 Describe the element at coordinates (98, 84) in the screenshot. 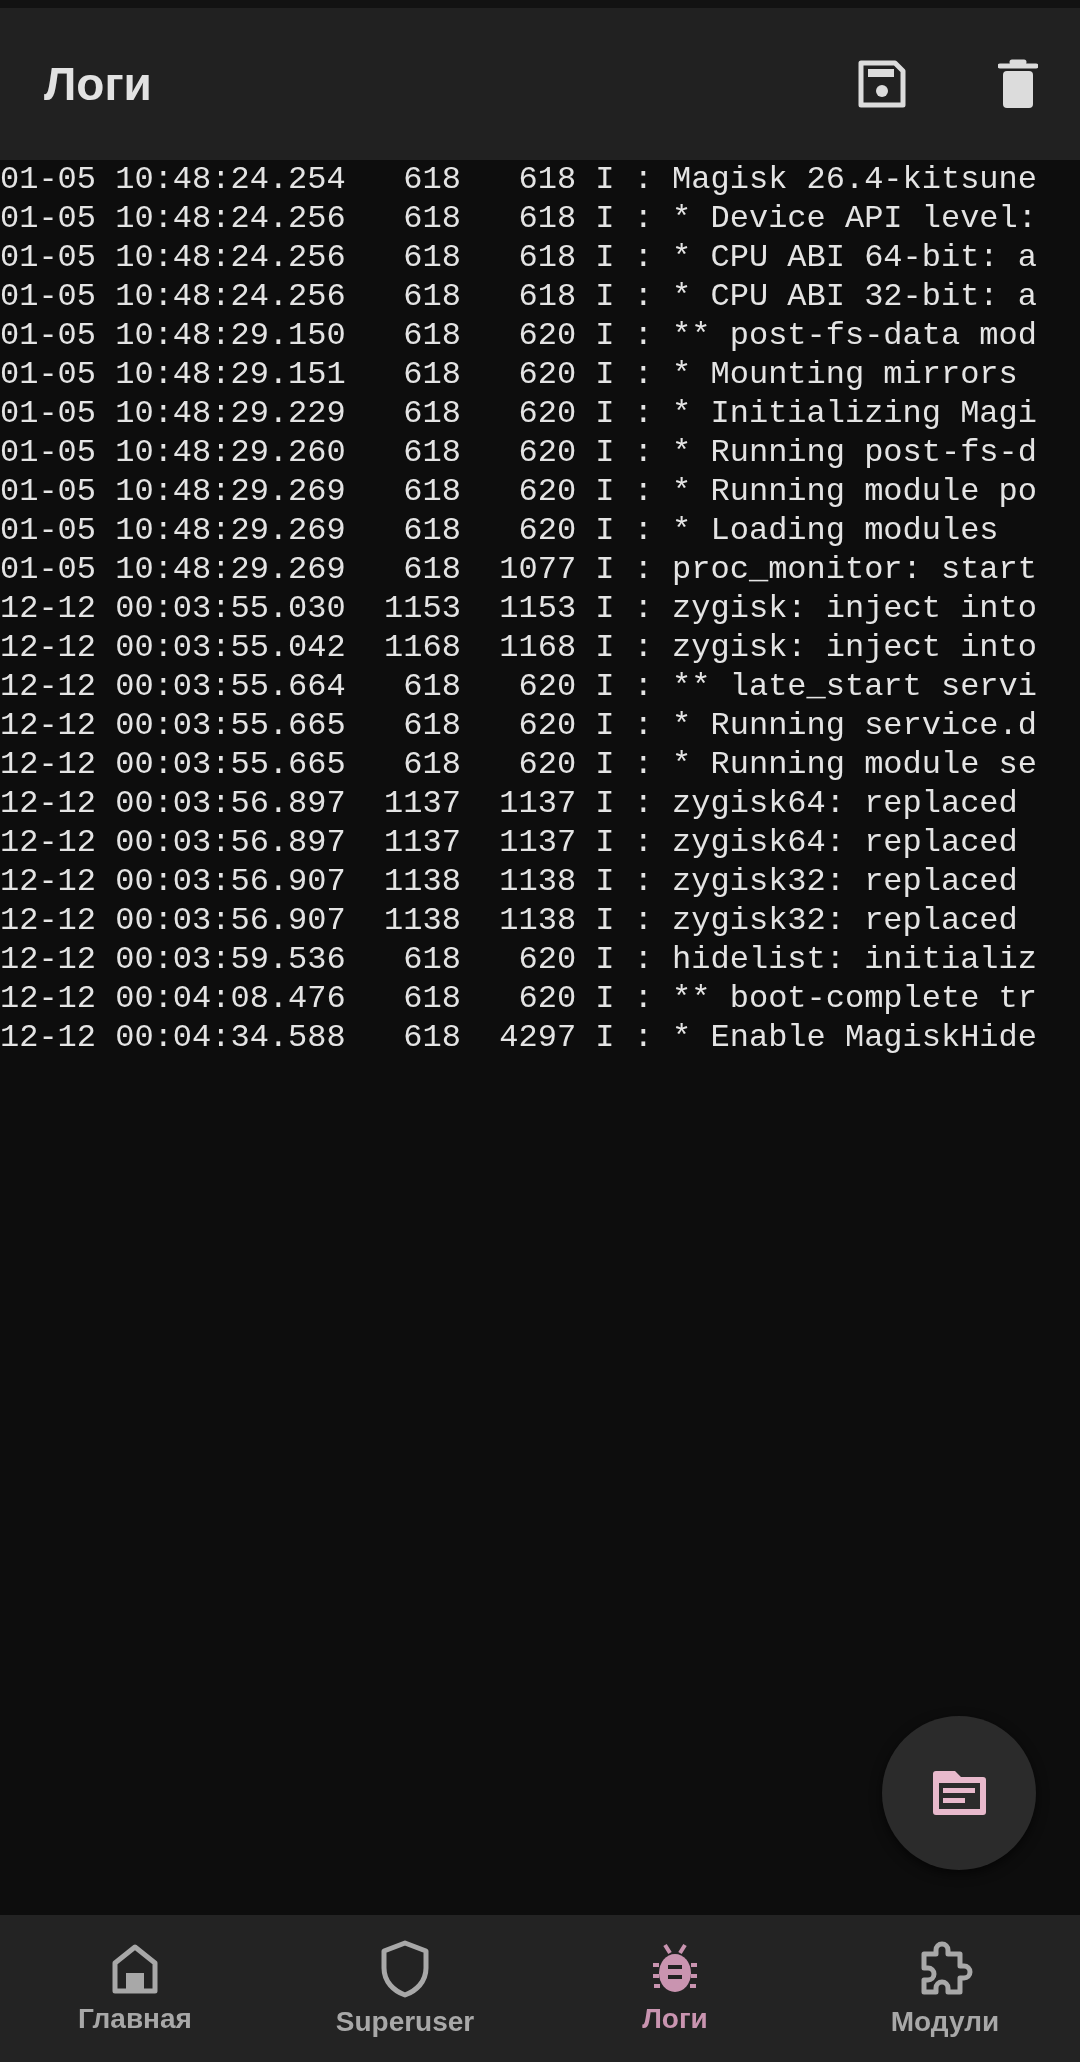

I see `screen-title: Логи` at that location.